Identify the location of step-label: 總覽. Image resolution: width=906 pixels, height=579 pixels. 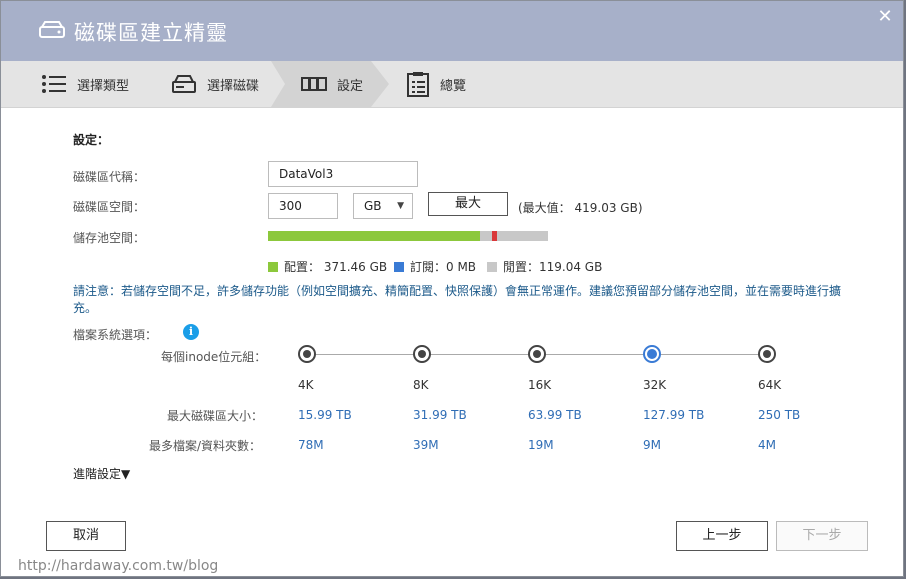
(453, 86).